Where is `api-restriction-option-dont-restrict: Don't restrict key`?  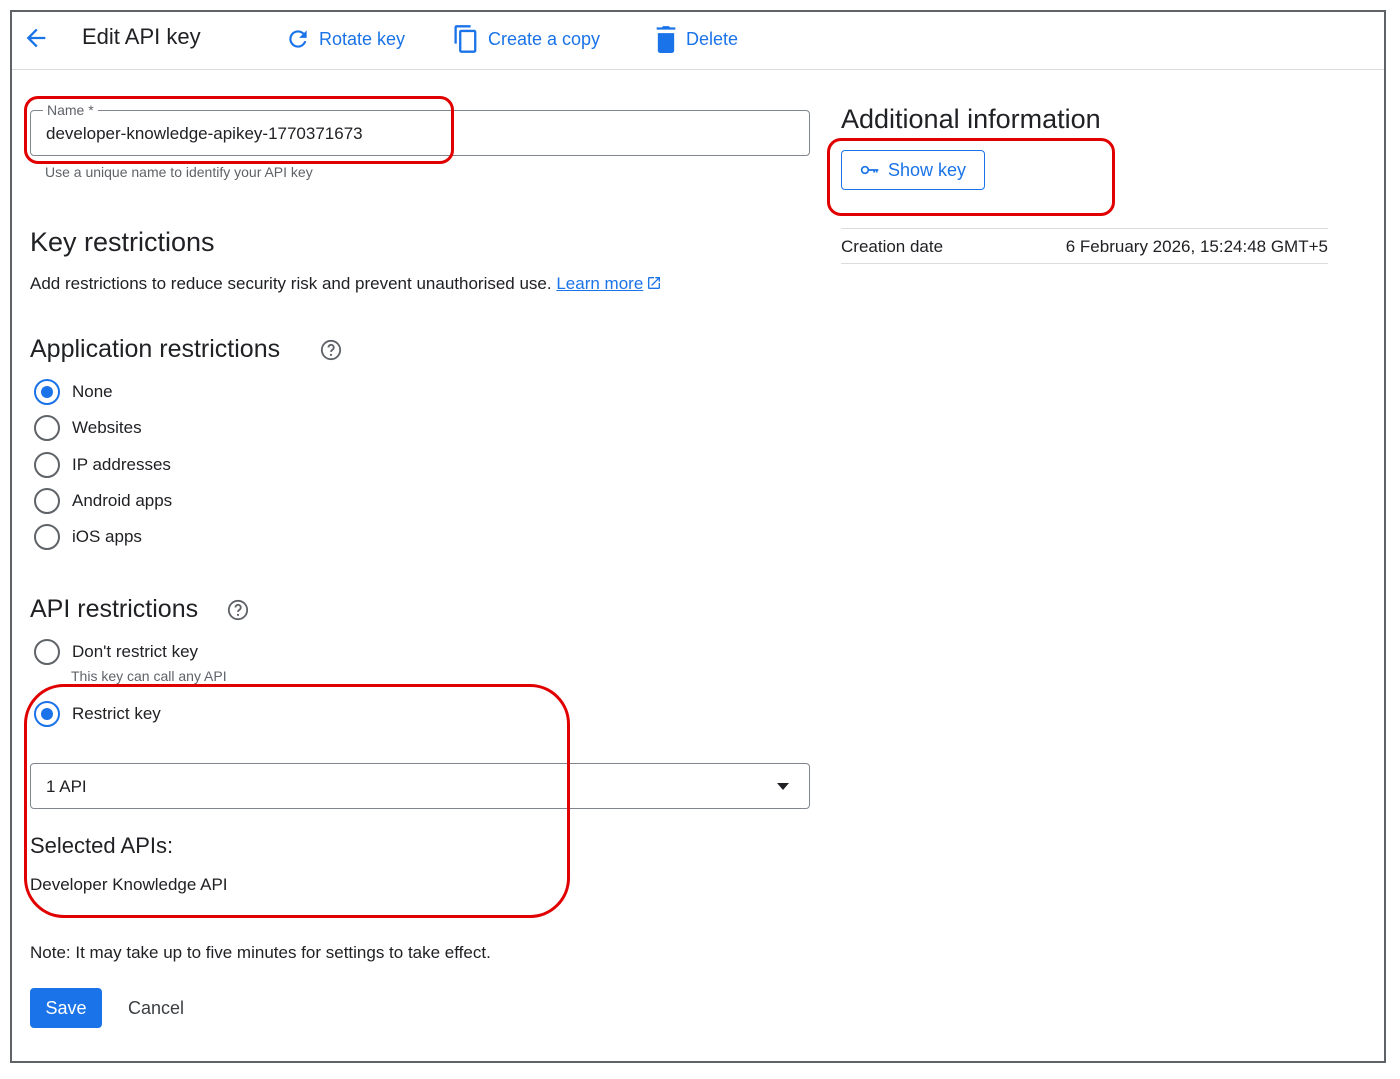
api-restriction-option-dont-restrict: Don't restrict key is located at coordinates (116, 652).